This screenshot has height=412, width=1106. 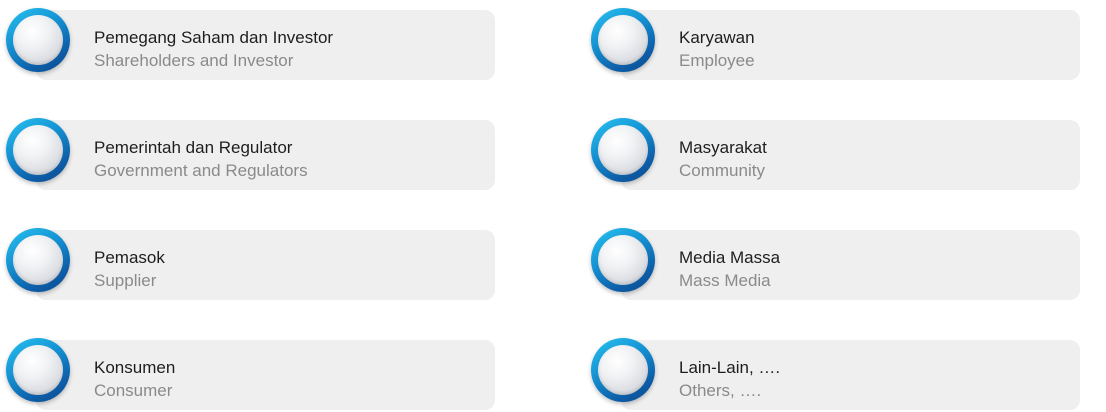 I want to click on stakeholder-subtitle: Shareholders and Investor, so click(x=194, y=60).